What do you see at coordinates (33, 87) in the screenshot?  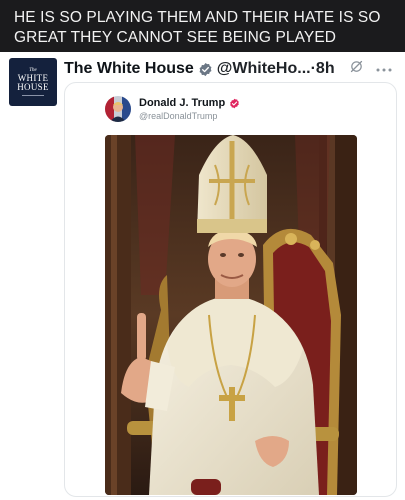 I see `avatar-text-house: HOUSE` at bounding box center [33, 87].